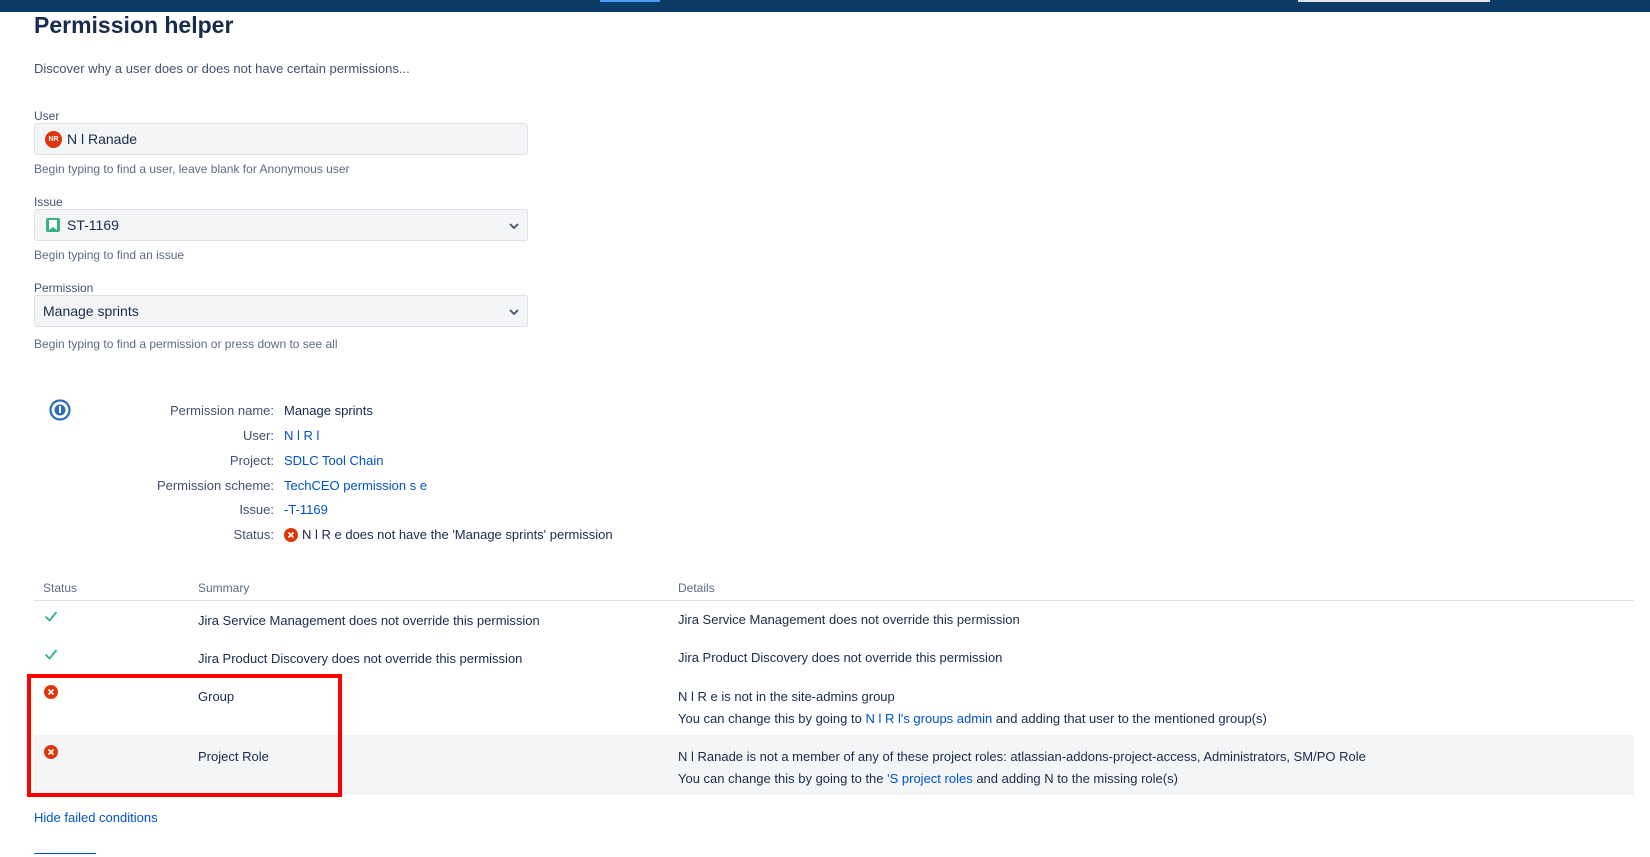  Describe the element at coordinates (258, 435) in the screenshot. I see `detail-label: User:` at that location.